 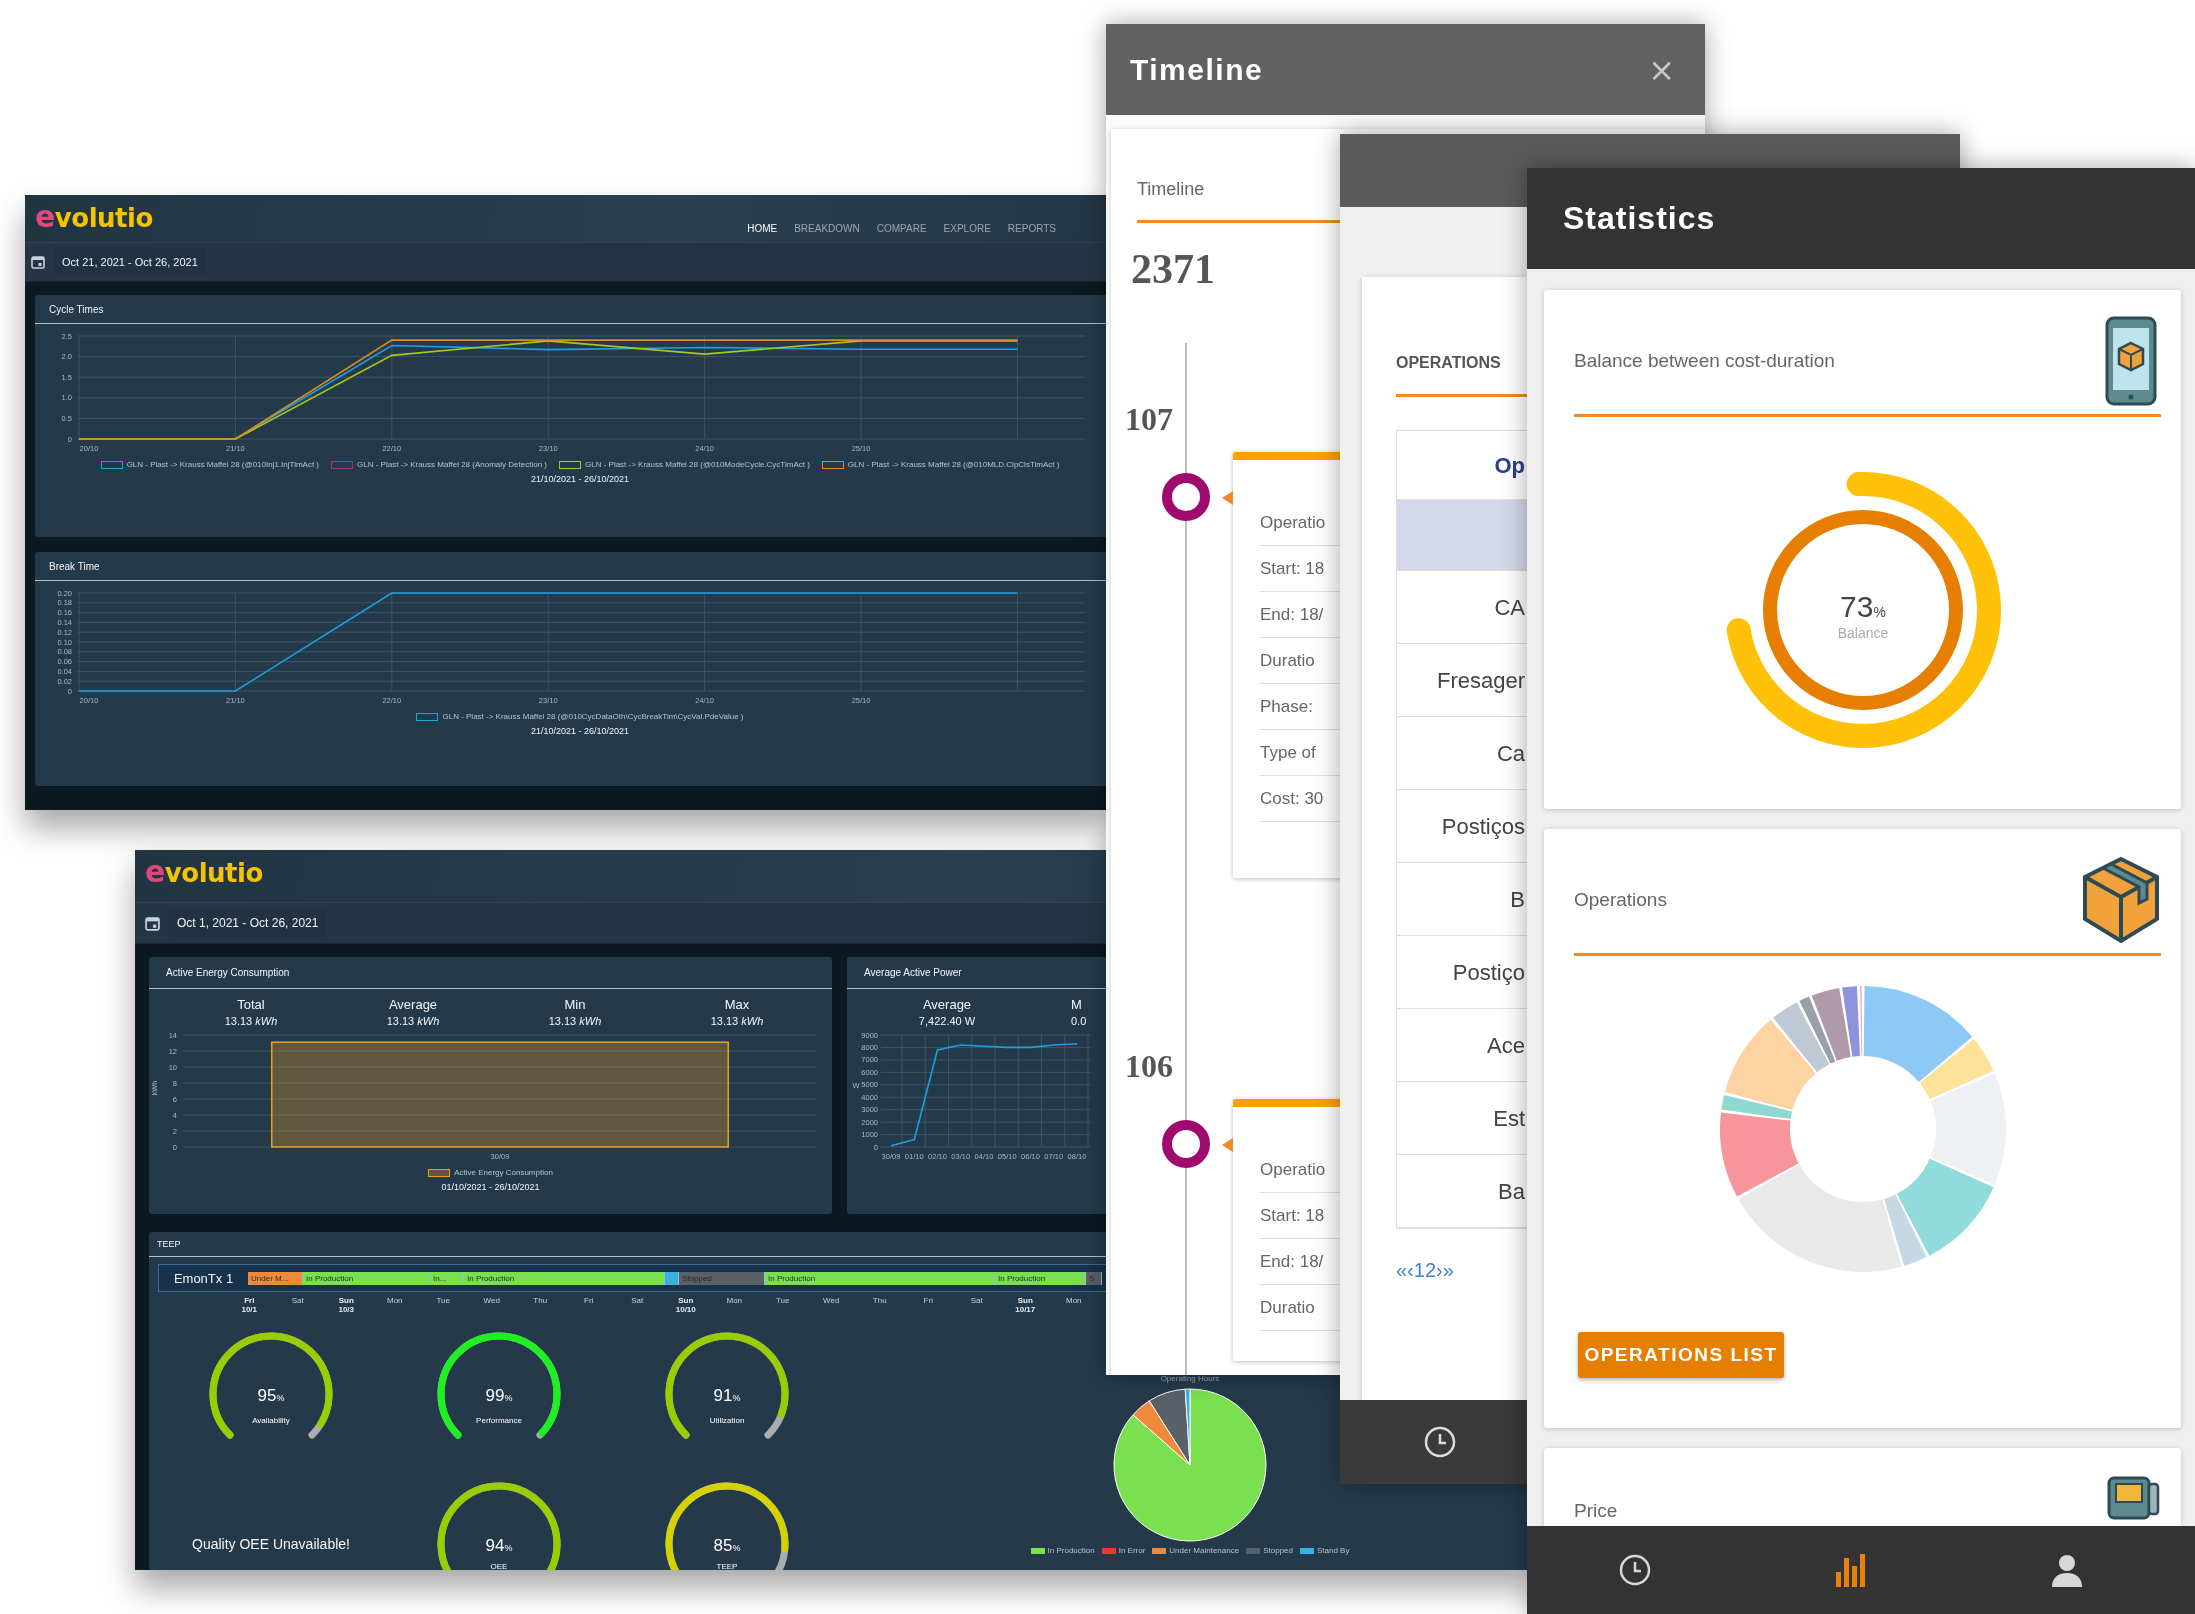 What do you see at coordinates (737, 1004) in the screenshot?
I see `stat-label: Max` at bounding box center [737, 1004].